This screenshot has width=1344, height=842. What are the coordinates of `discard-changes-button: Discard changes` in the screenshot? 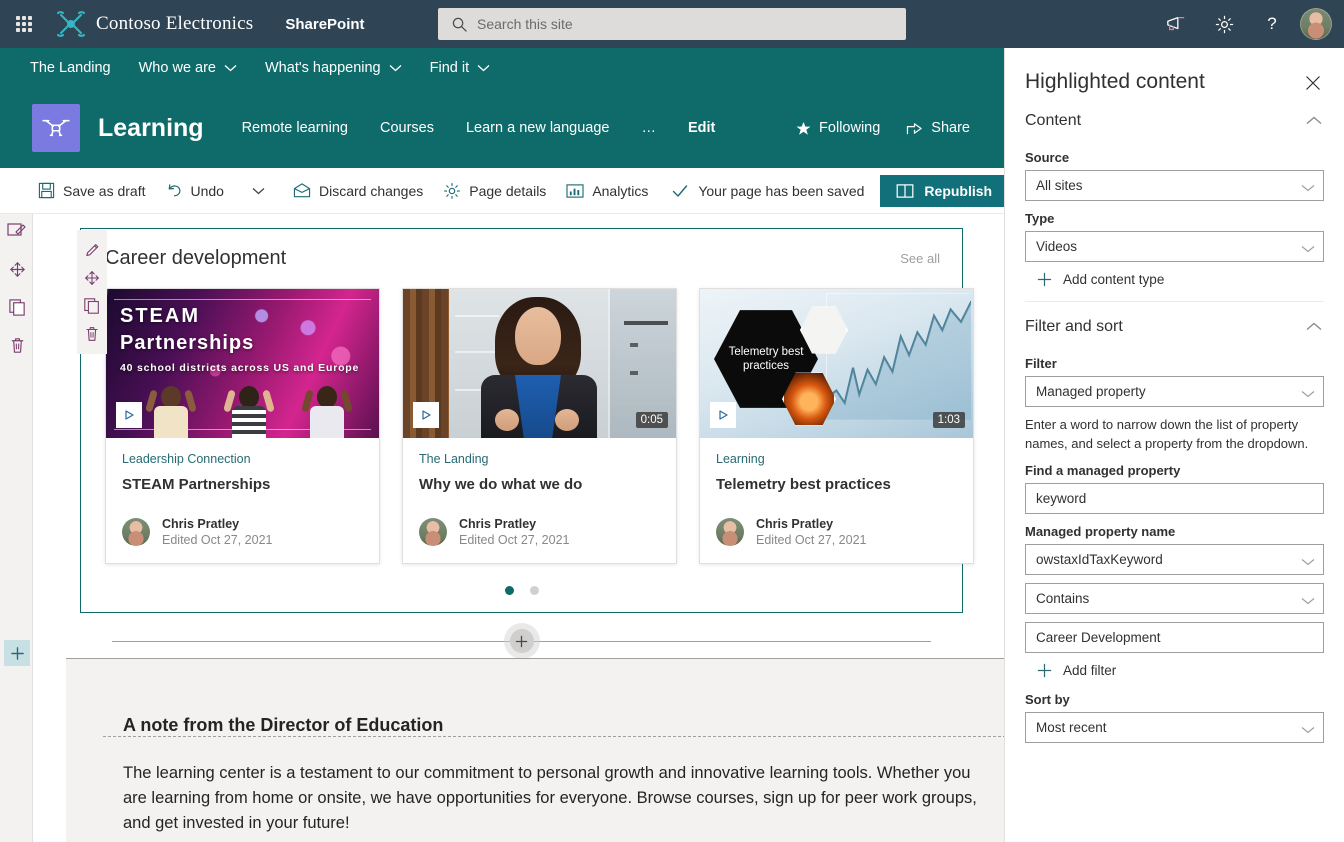 It's located at (358, 191).